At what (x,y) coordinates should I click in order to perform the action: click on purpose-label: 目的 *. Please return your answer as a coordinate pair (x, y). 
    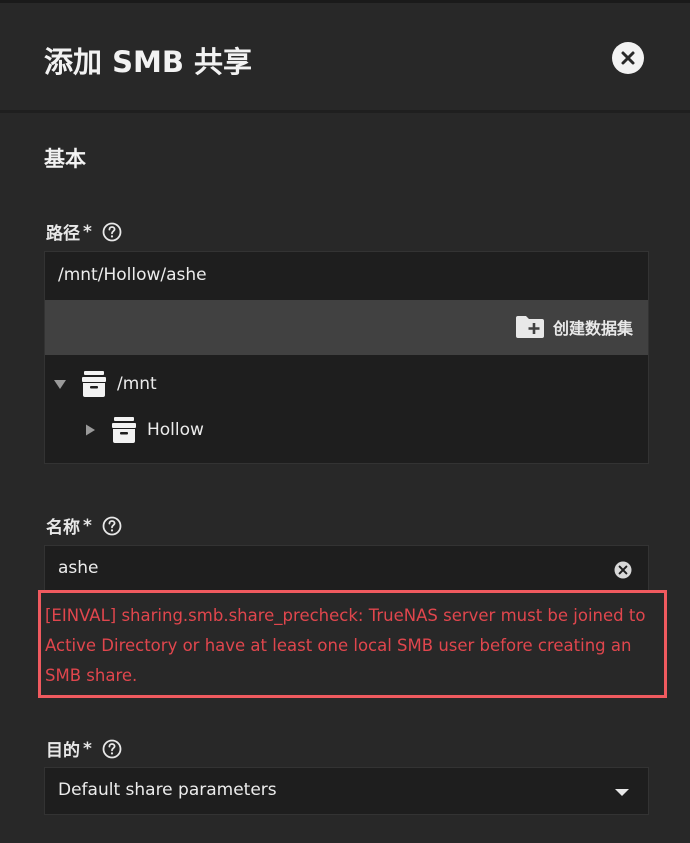
    Looking at the image, I should click on (84, 748).